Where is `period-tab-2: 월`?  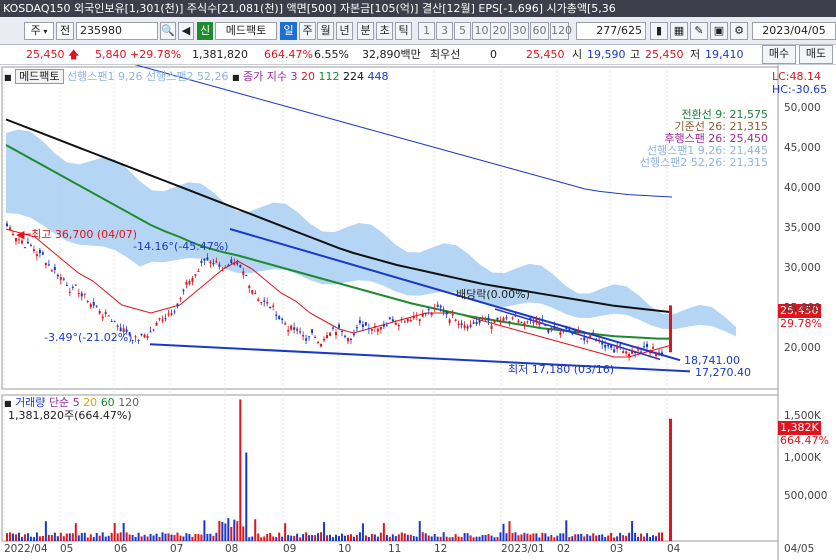
period-tab-2: 월 is located at coordinates (325, 31).